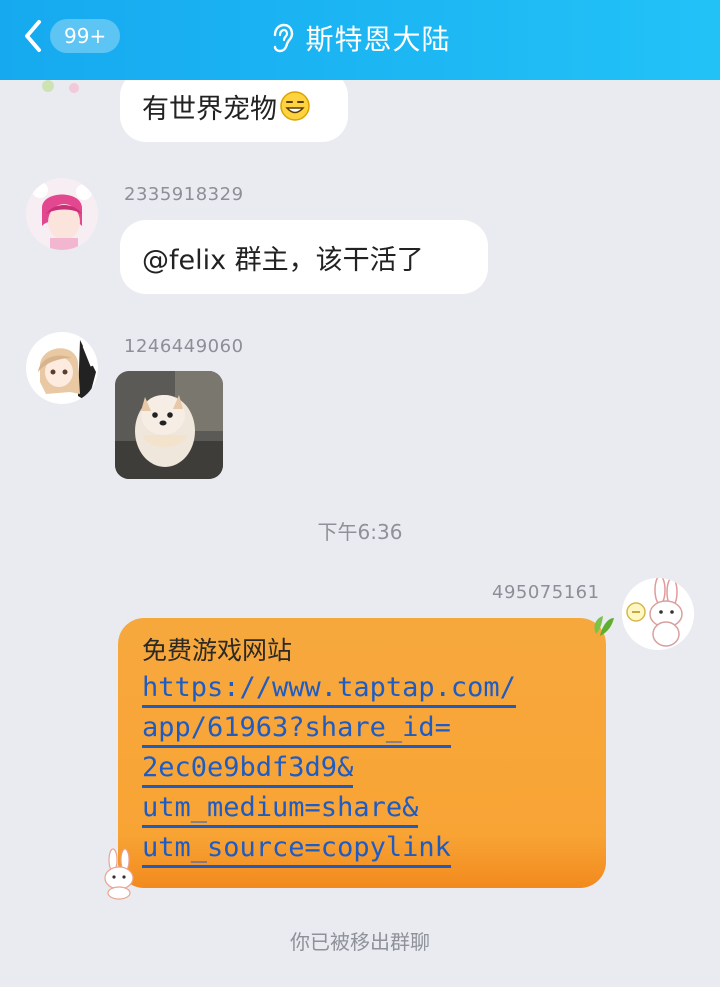  I want to click on sender-id: 1246449060, so click(184, 346).